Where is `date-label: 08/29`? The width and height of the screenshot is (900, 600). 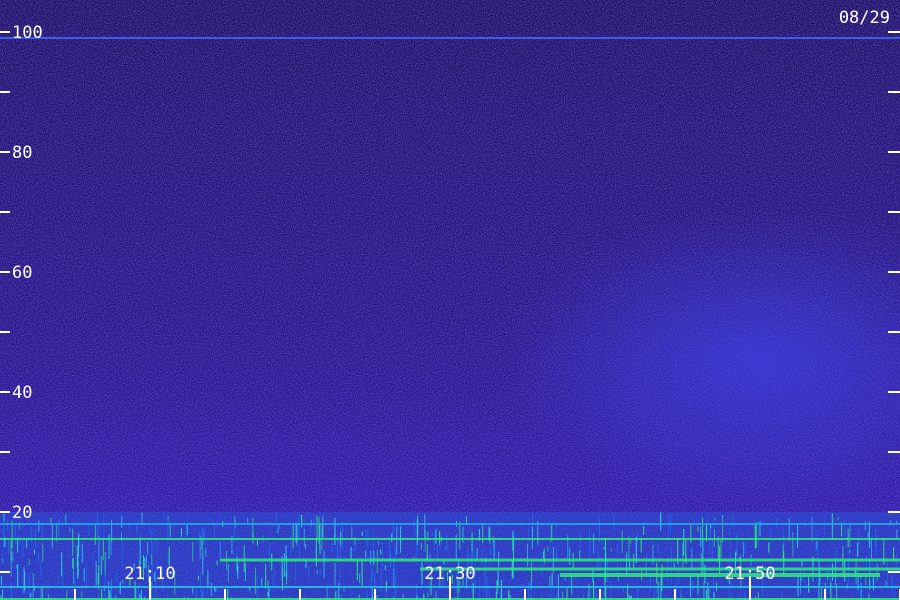 date-label: 08/29 is located at coordinates (864, 18).